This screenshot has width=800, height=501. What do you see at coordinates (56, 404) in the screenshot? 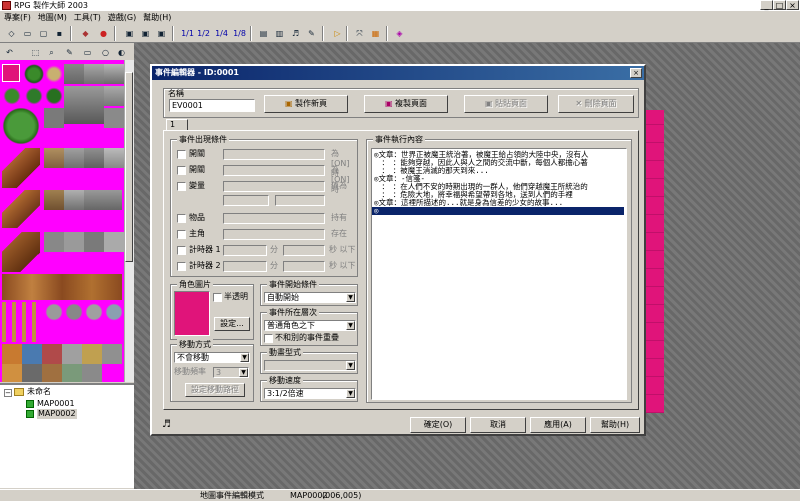
I see `tree-map-item: MAP0001` at bounding box center [56, 404].